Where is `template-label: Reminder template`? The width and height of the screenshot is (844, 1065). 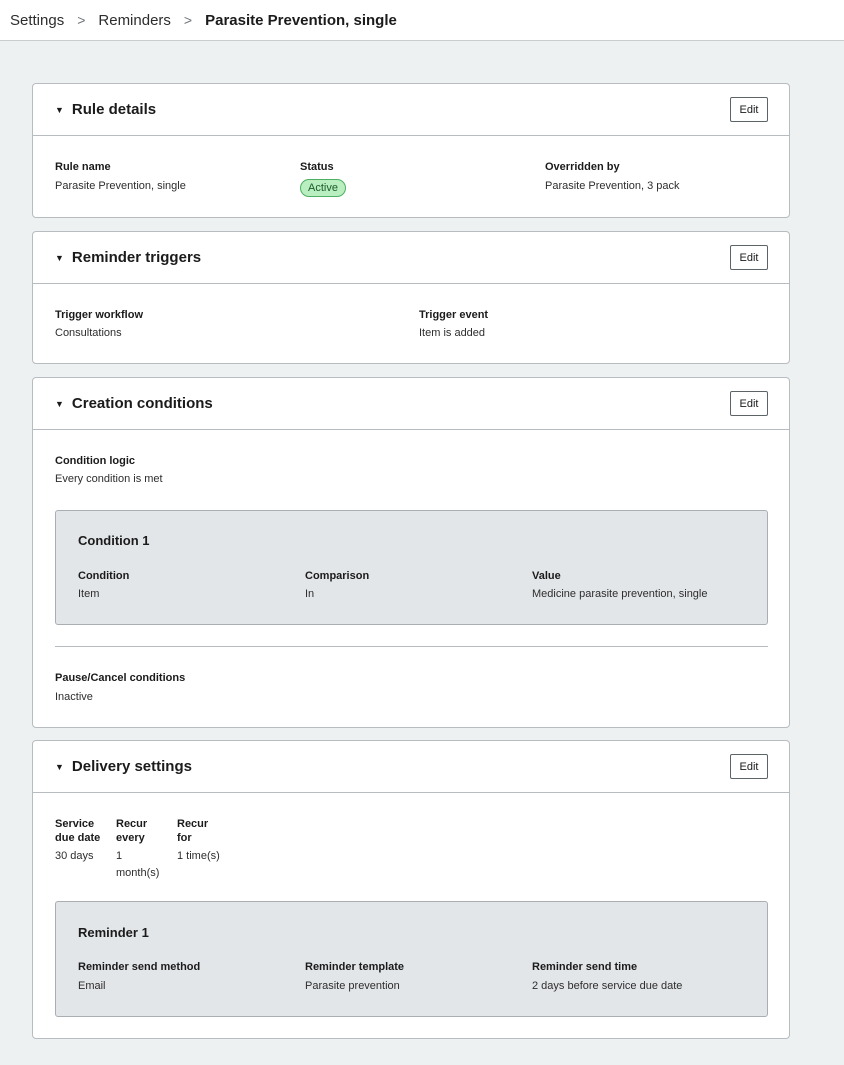 template-label: Reminder template is located at coordinates (355, 967).